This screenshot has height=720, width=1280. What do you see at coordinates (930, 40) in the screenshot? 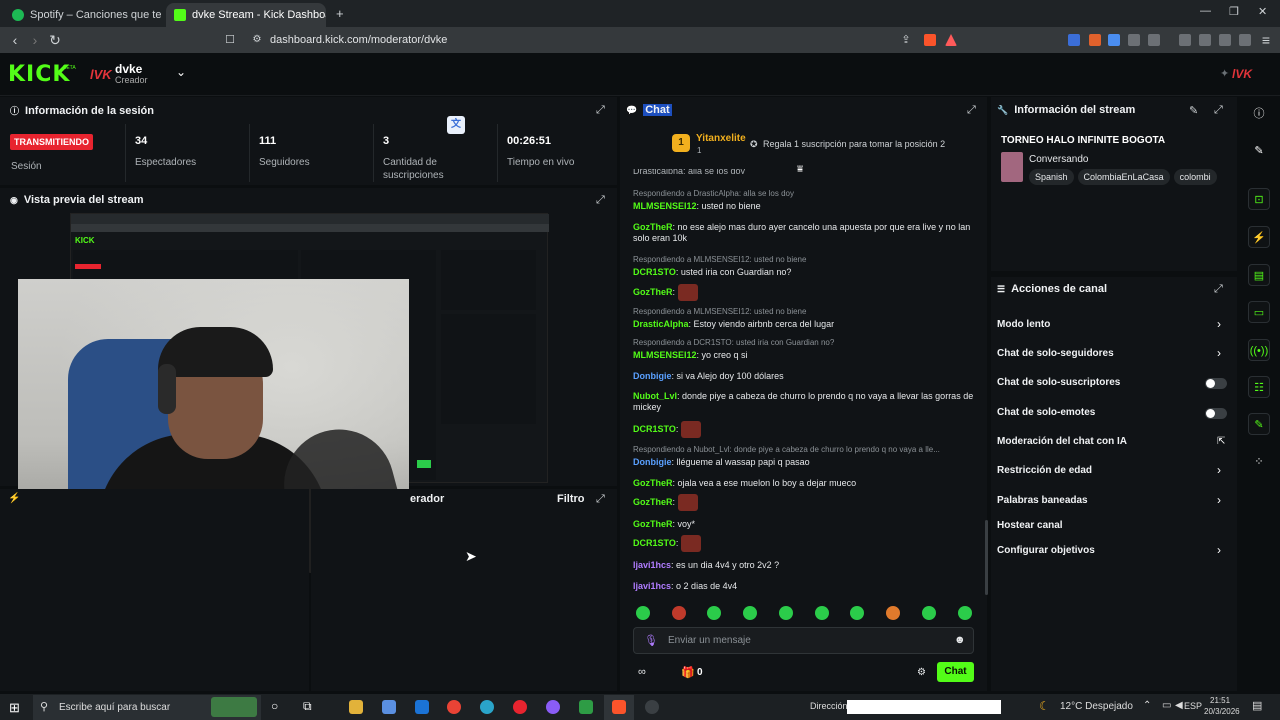
I see `brave-shields-icon` at bounding box center [930, 40].